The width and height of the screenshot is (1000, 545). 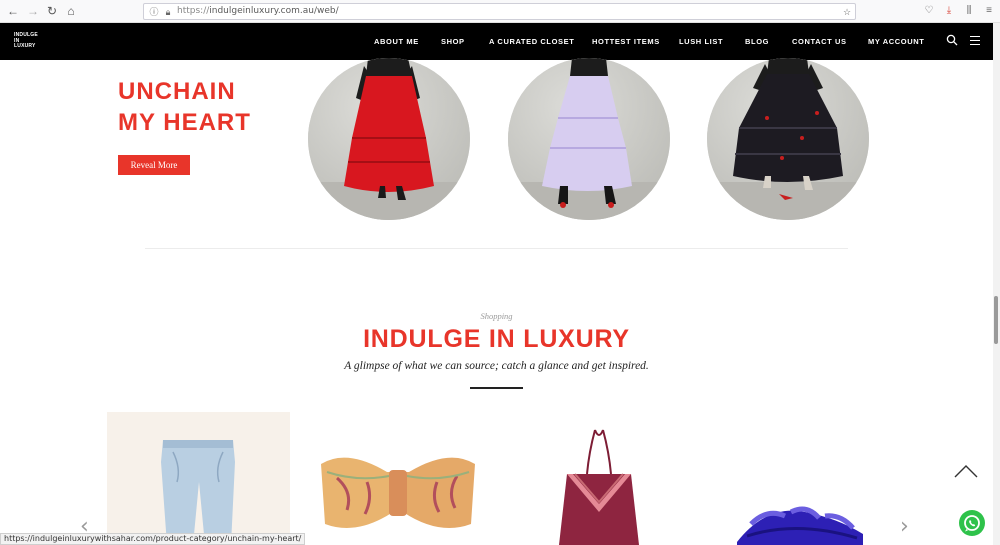 I want to click on forward-icon: →, so click(x=33, y=11).